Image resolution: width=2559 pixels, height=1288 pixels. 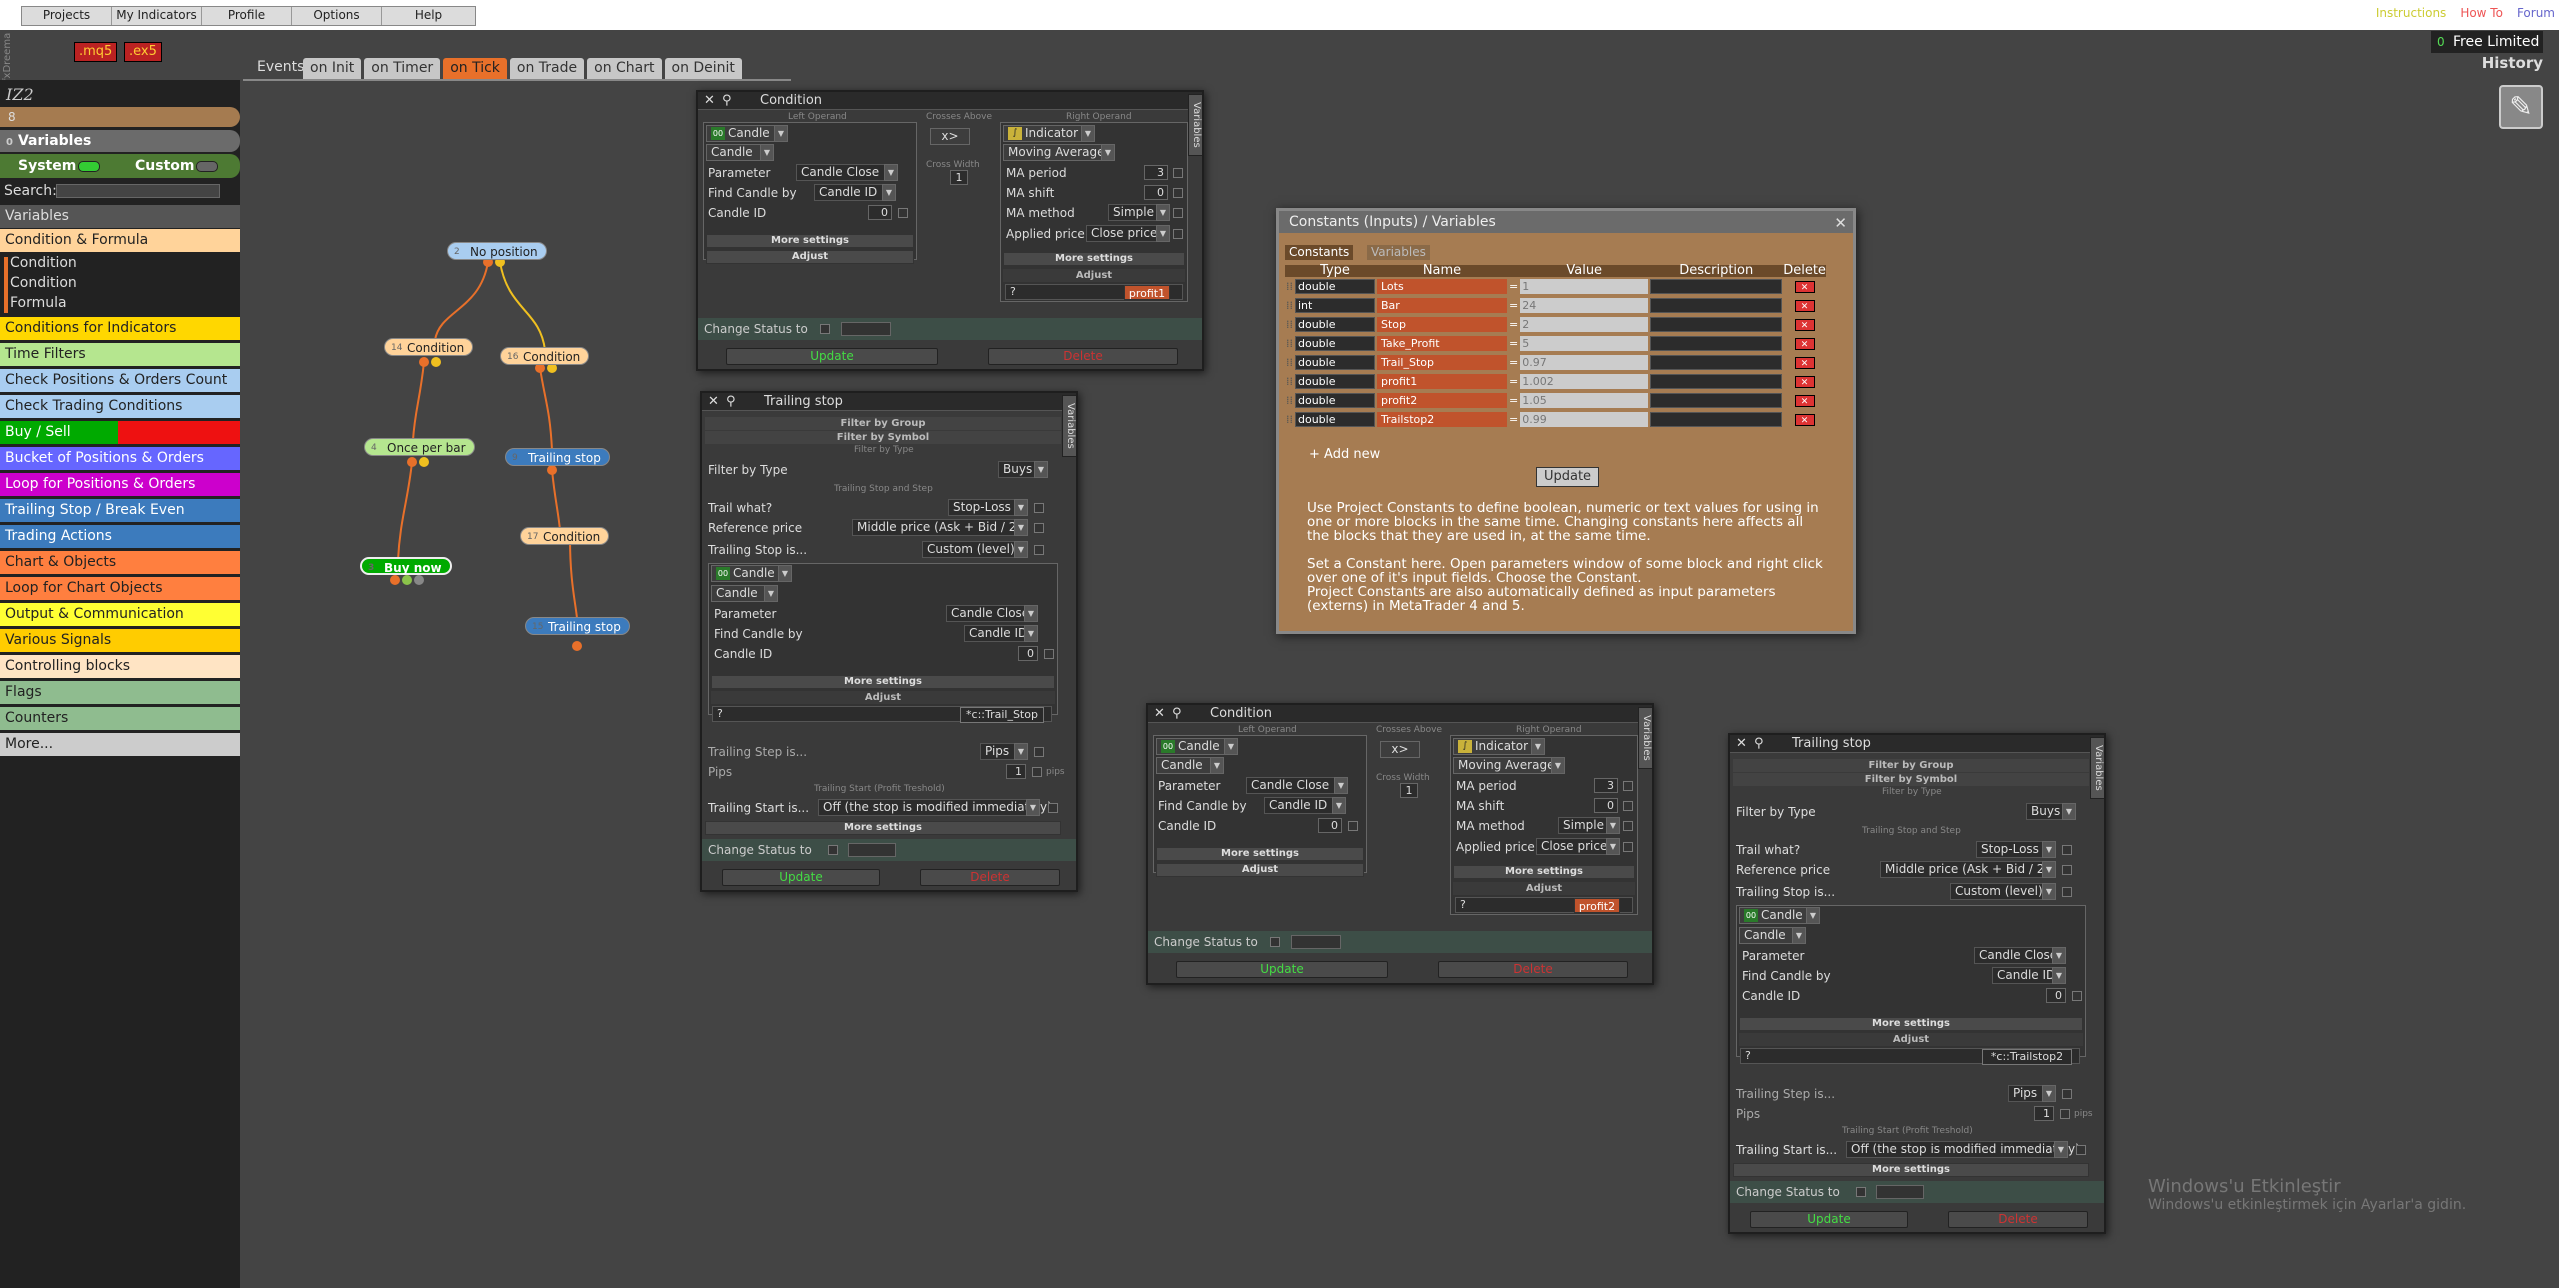 I want to click on menu-options: Options, so click(x=337, y=16).